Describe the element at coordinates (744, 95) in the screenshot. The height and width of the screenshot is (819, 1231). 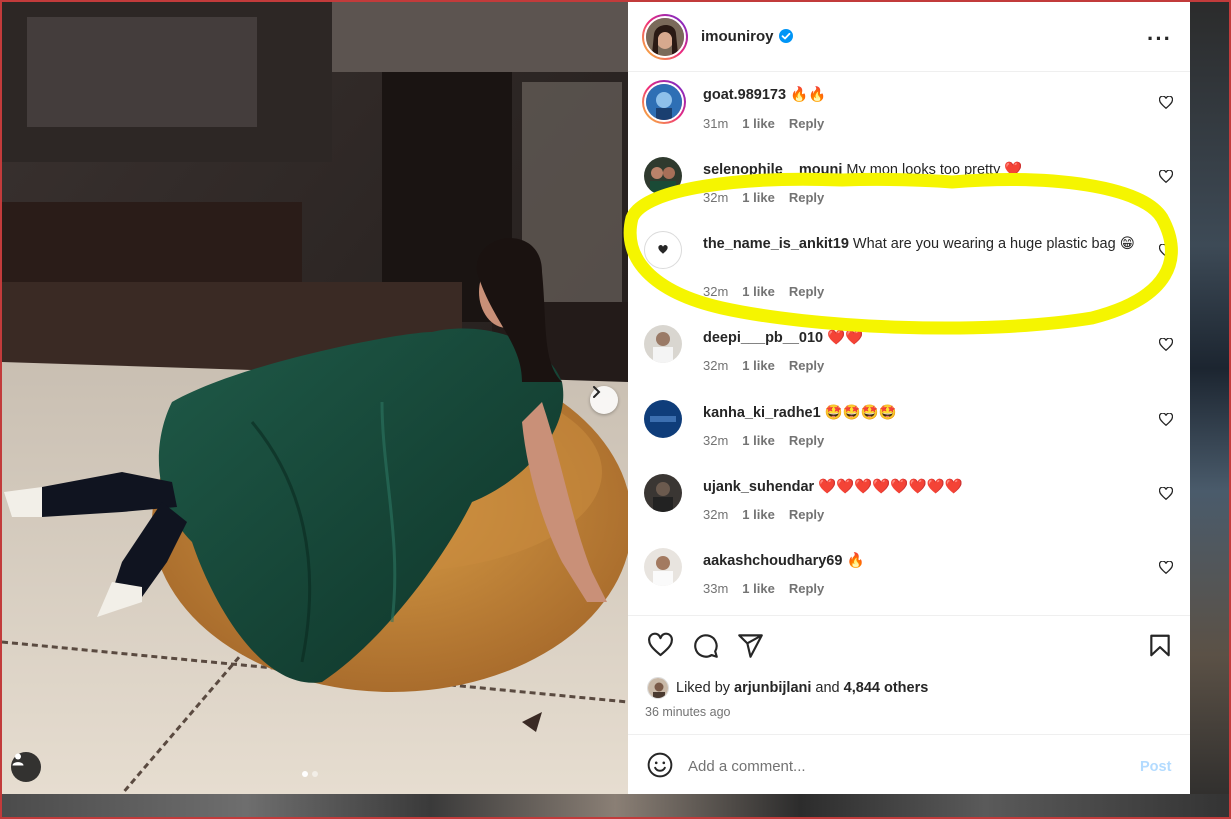
I see `comment-username: goat.989173` at that location.